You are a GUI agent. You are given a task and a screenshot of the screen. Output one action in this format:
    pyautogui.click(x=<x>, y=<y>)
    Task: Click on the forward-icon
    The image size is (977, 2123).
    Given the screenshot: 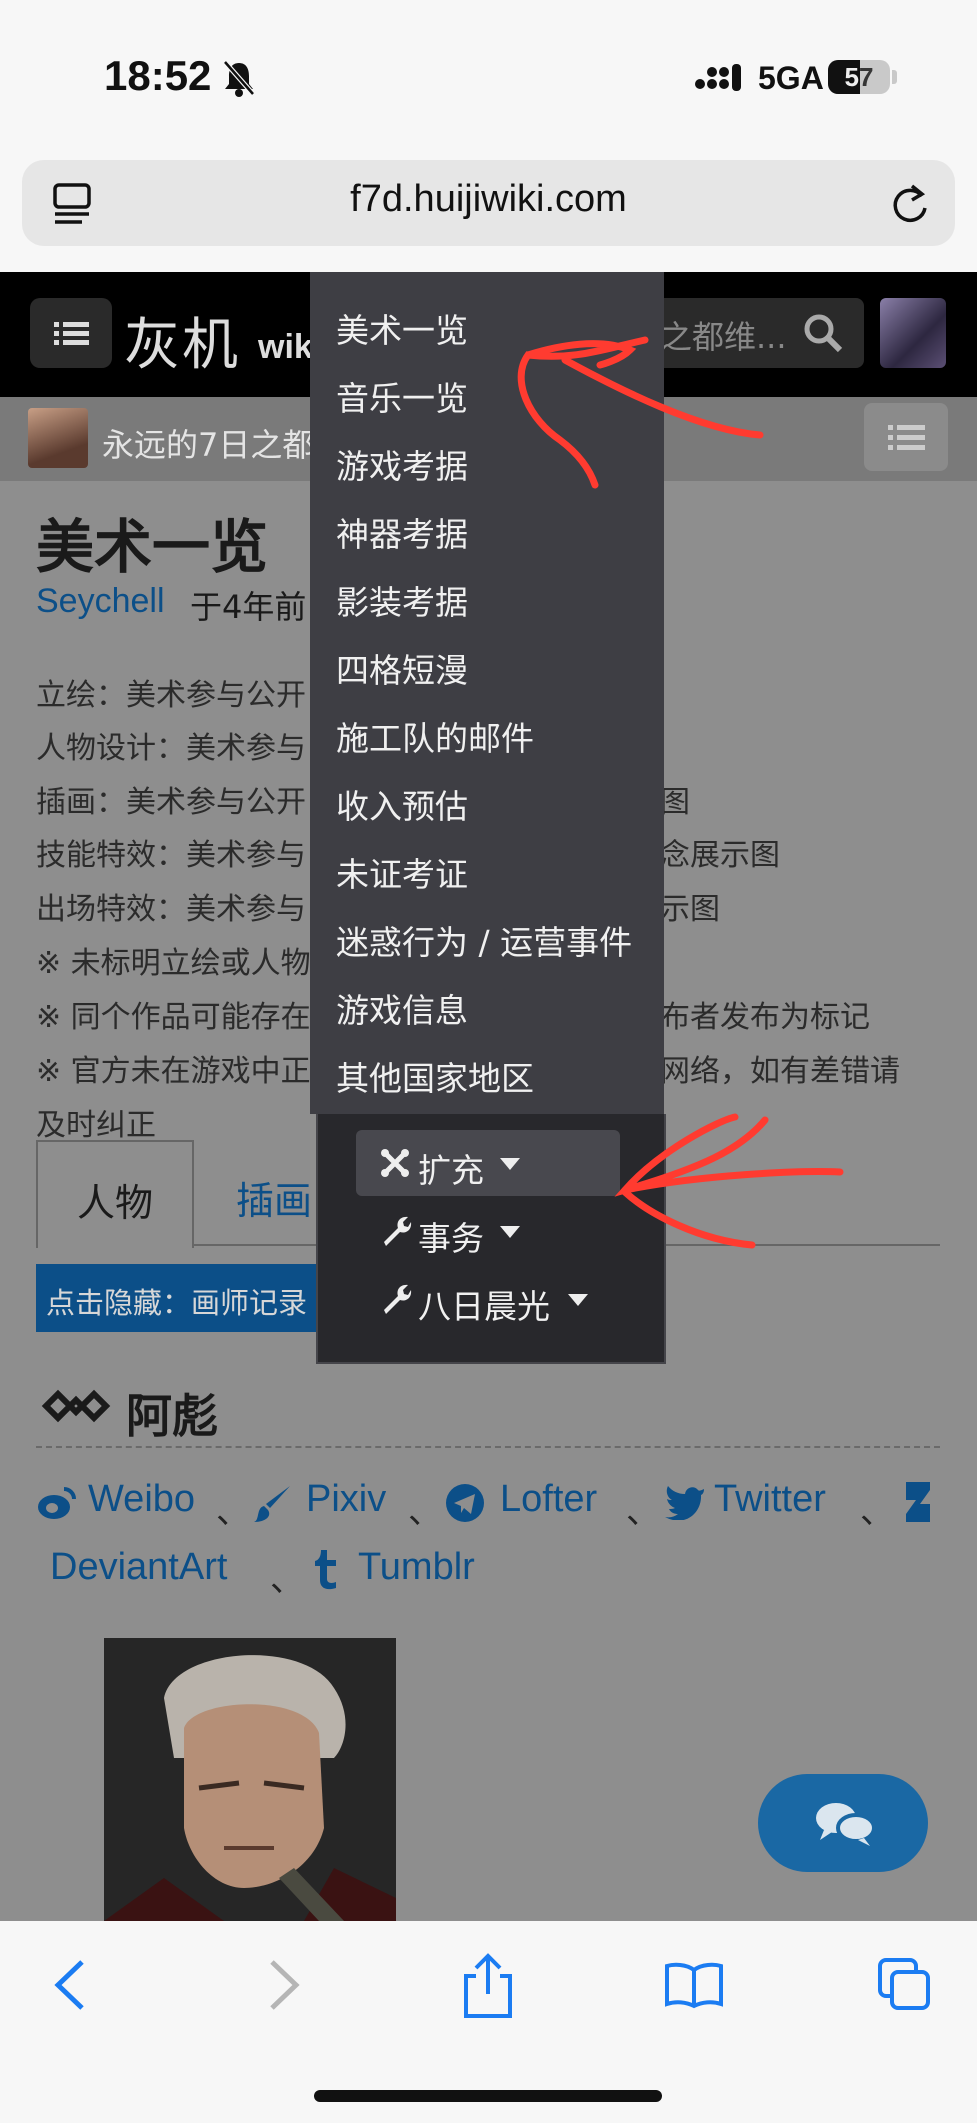 What is the action you would take?
    pyautogui.click(x=284, y=1985)
    